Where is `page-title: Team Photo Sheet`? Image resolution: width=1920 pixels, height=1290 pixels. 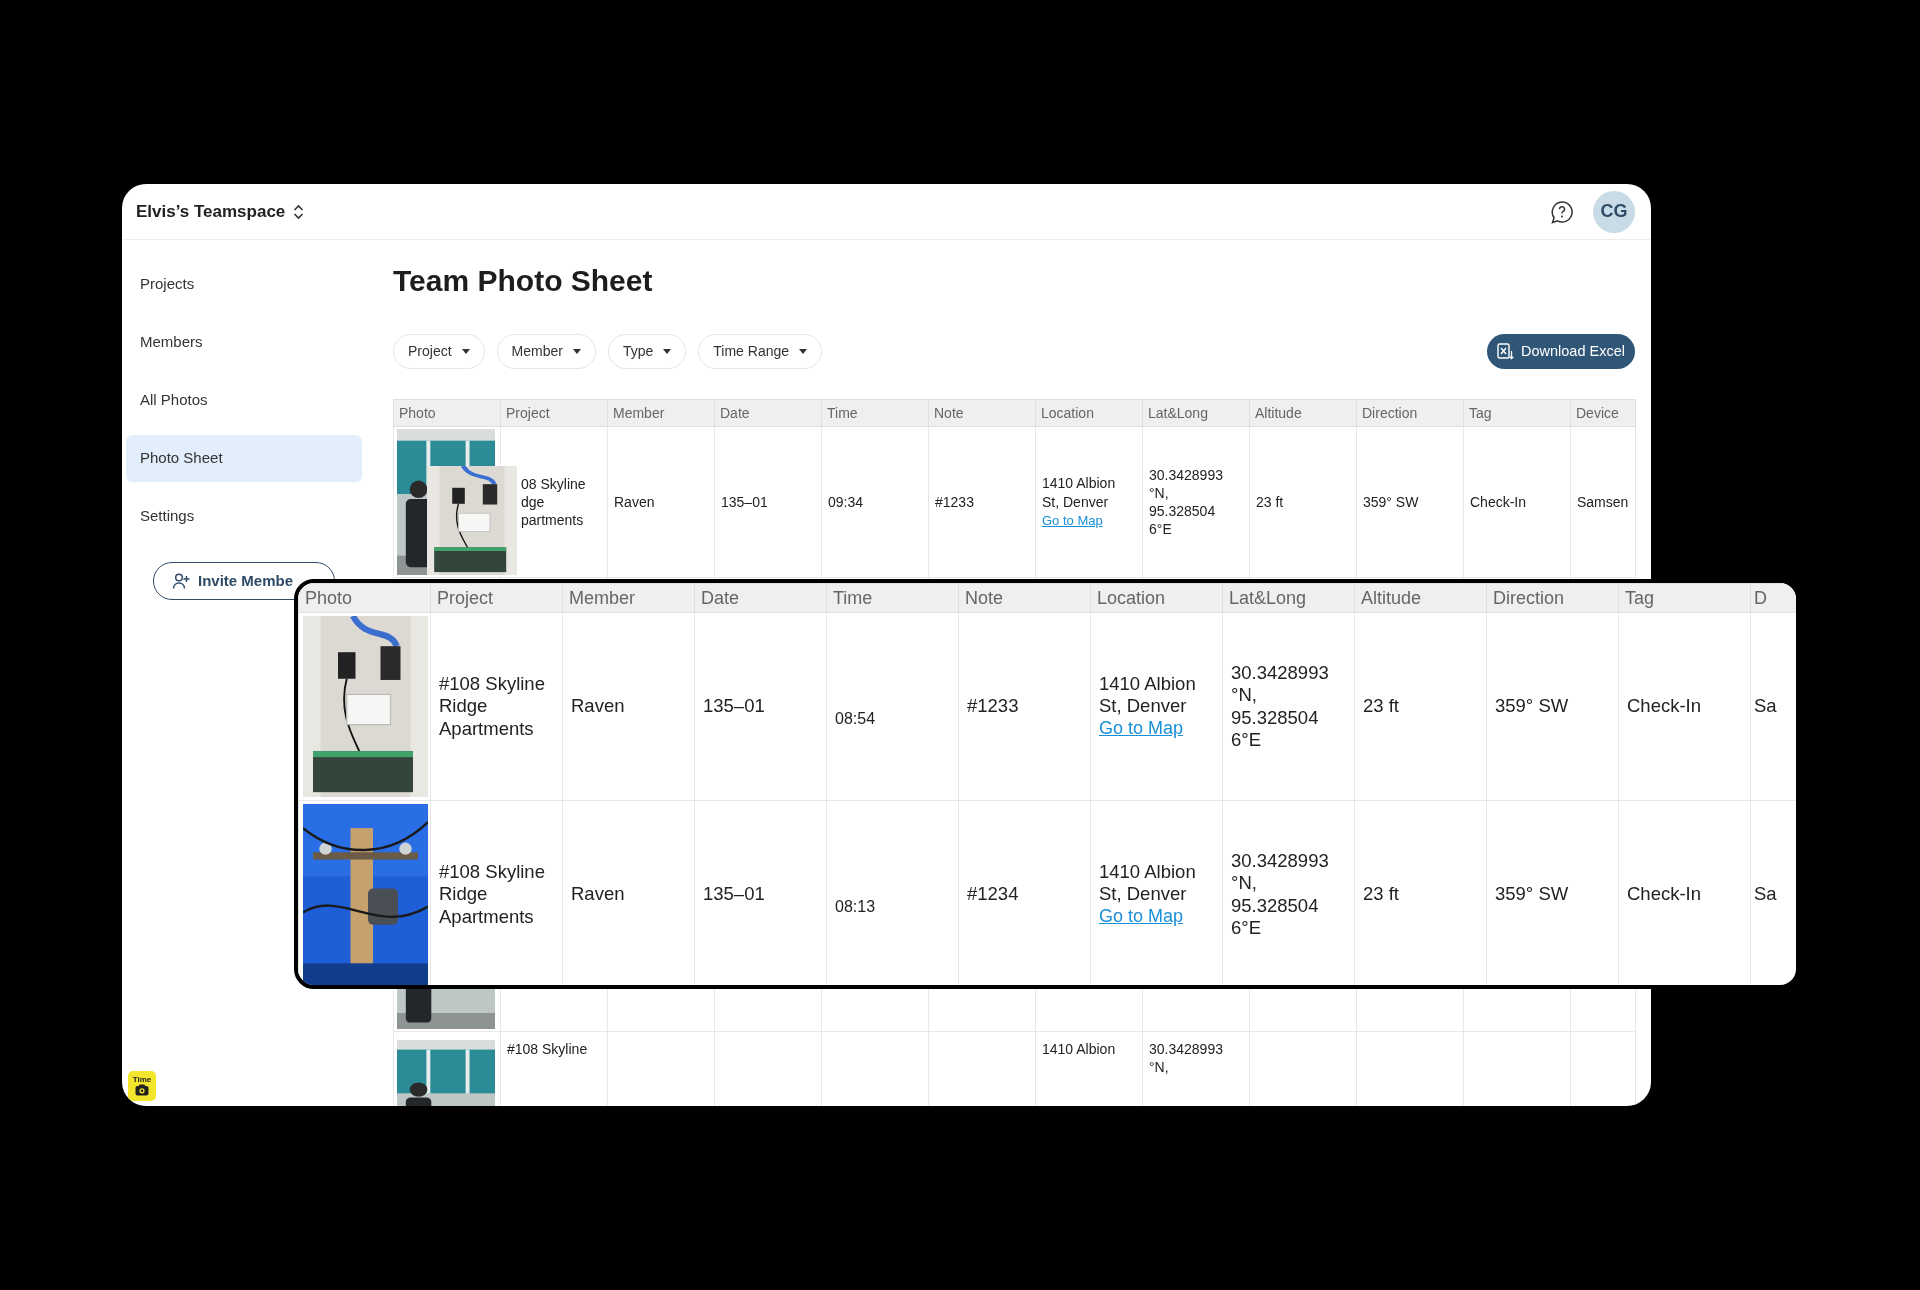
page-title: Team Photo Sheet is located at coordinates (523, 281).